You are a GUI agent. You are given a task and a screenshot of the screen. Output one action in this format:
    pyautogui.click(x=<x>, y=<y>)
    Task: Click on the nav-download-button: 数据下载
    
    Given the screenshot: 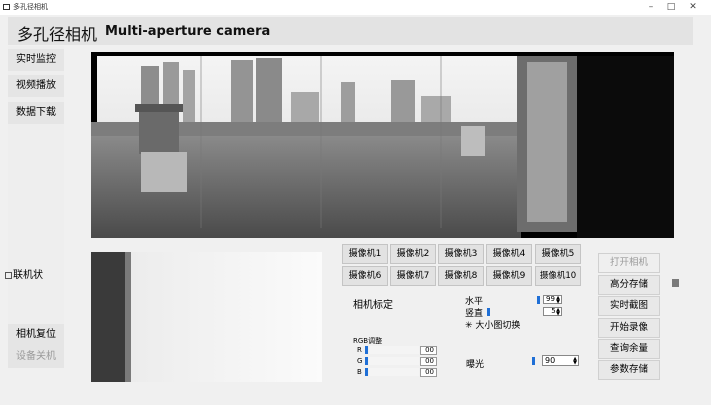 What is the action you would take?
    pyautogui.click(x=36, y=113)
    